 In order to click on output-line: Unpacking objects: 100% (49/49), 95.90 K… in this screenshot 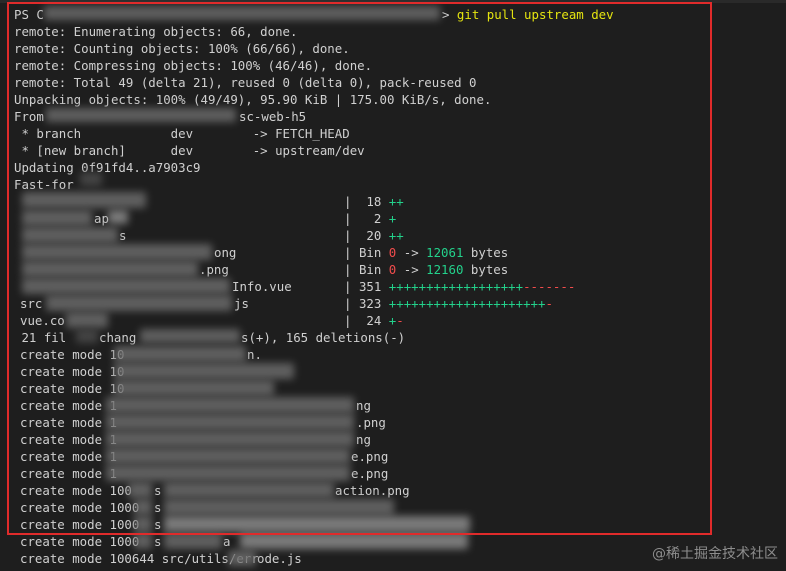, I will do `click(253, 99)`.